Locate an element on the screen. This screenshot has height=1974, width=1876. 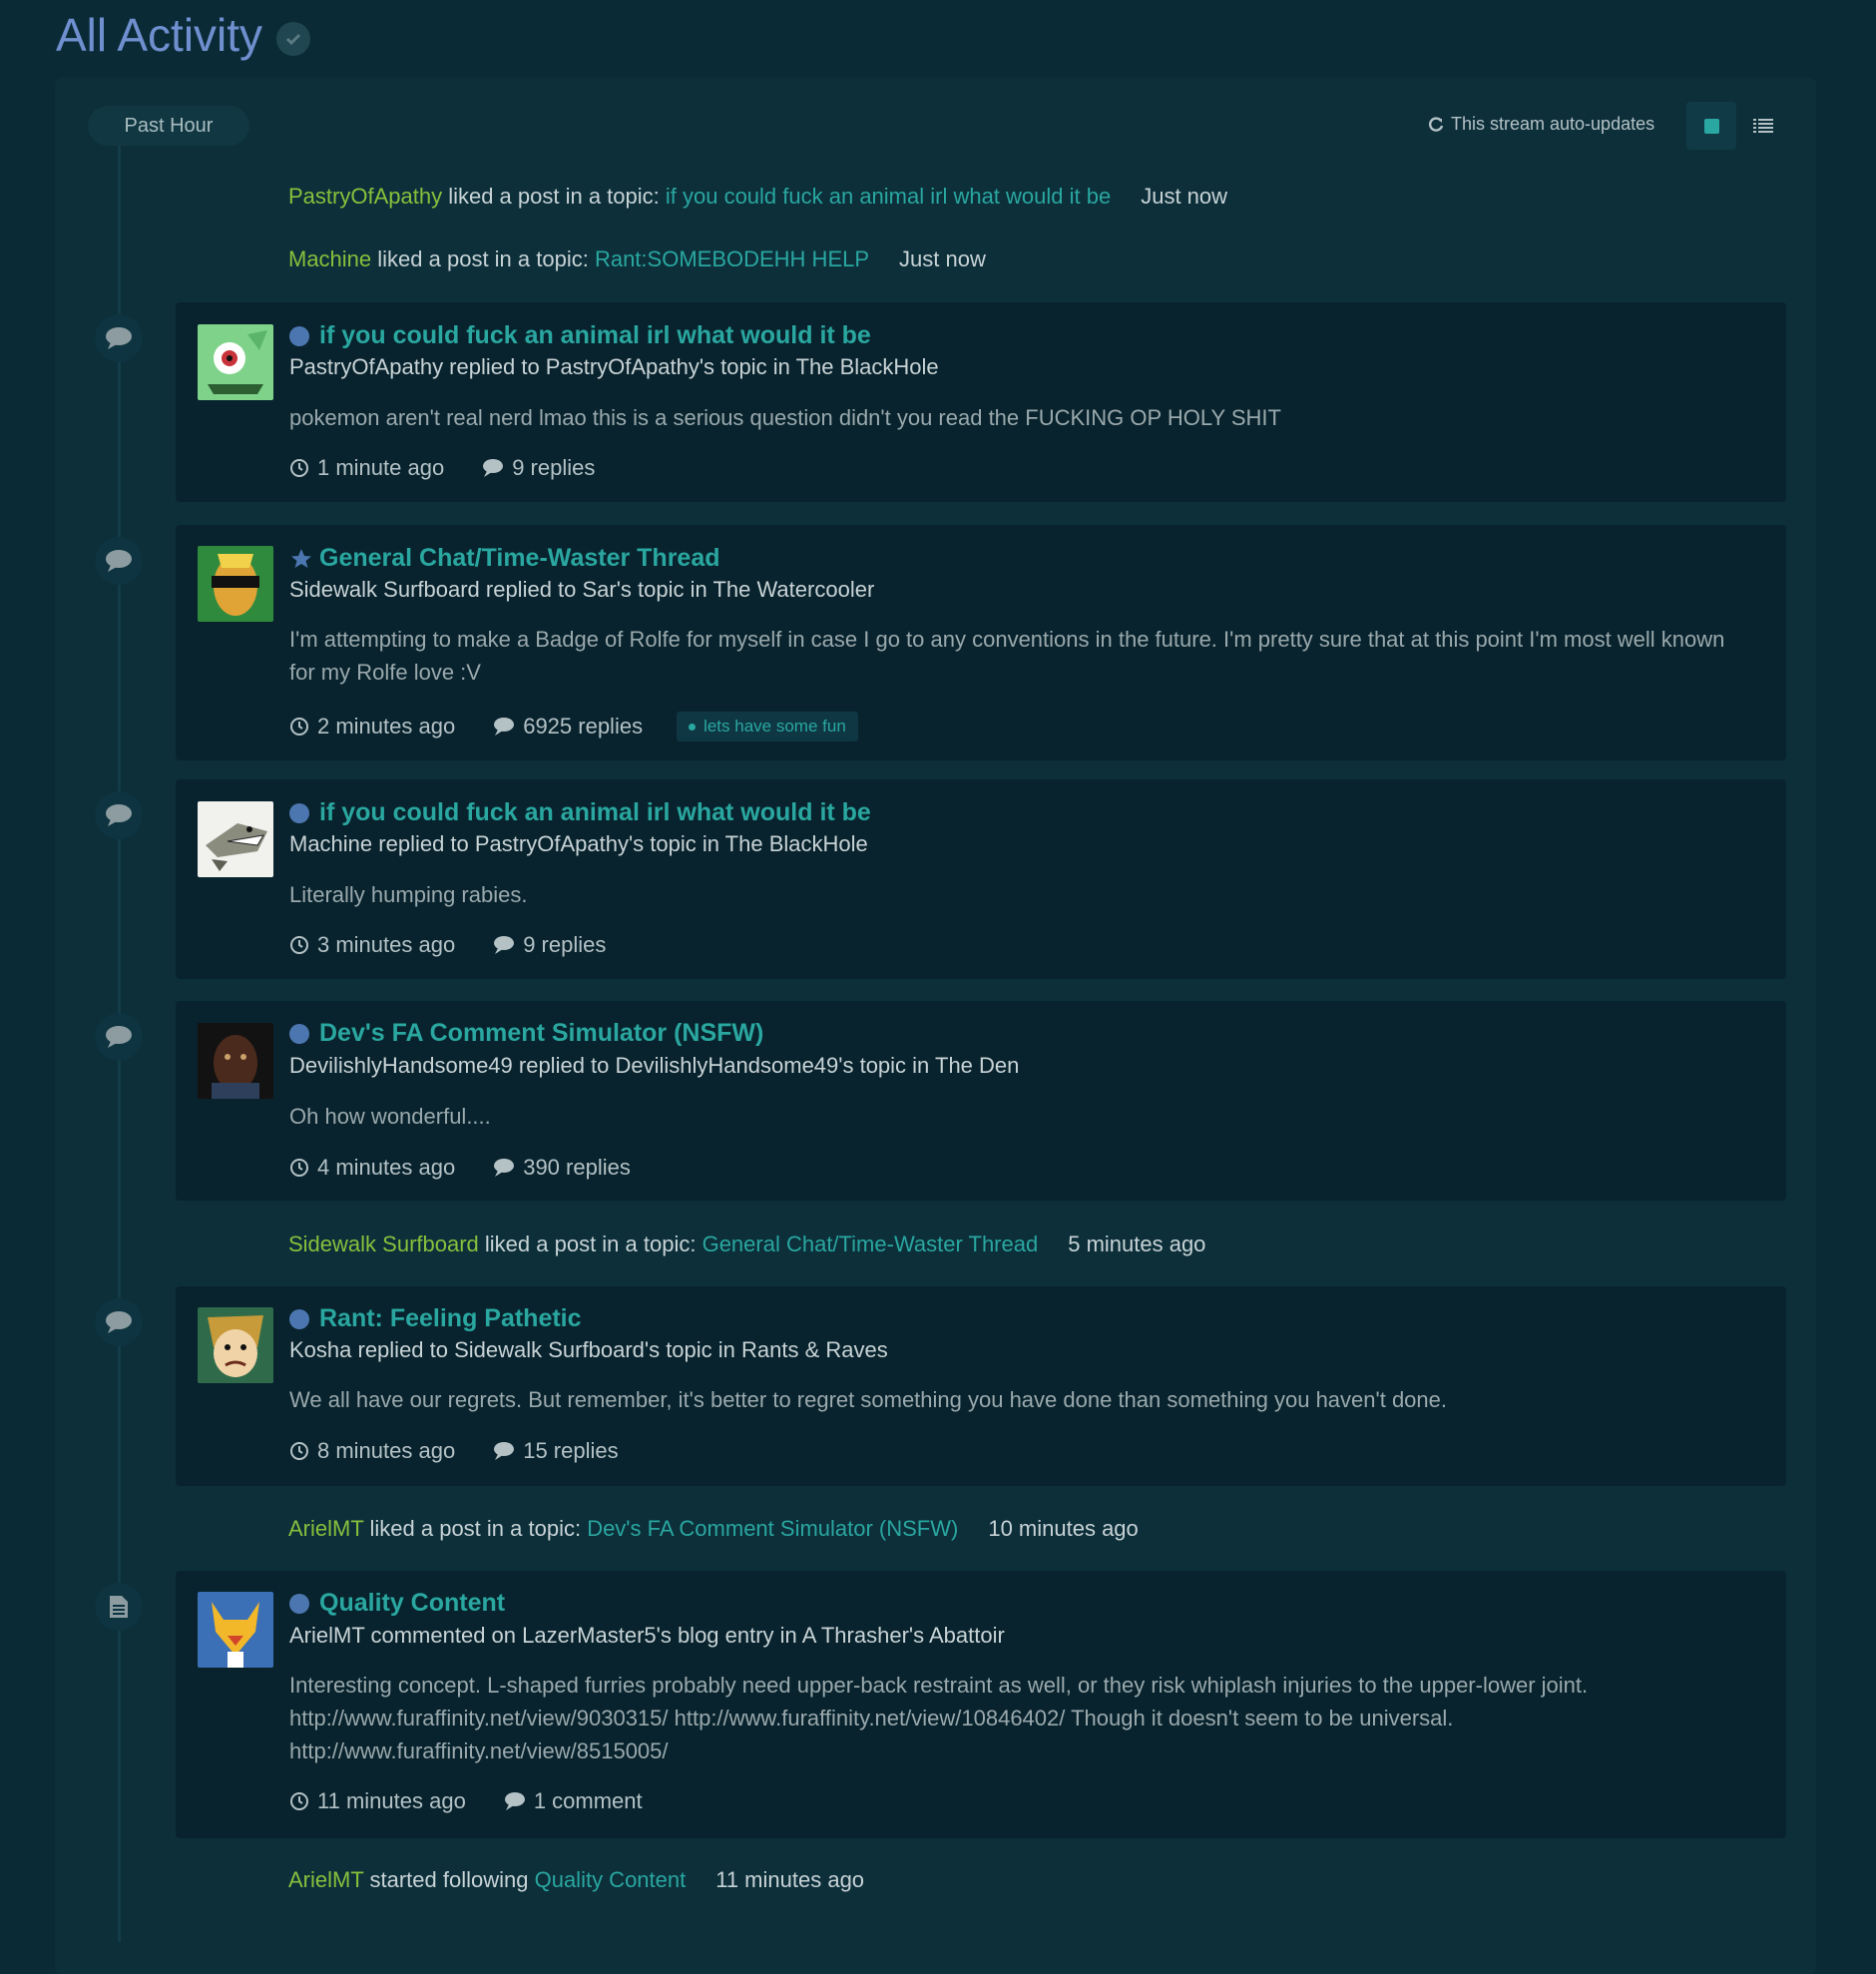
action-text: started following is located at coordinates (449, 1879).